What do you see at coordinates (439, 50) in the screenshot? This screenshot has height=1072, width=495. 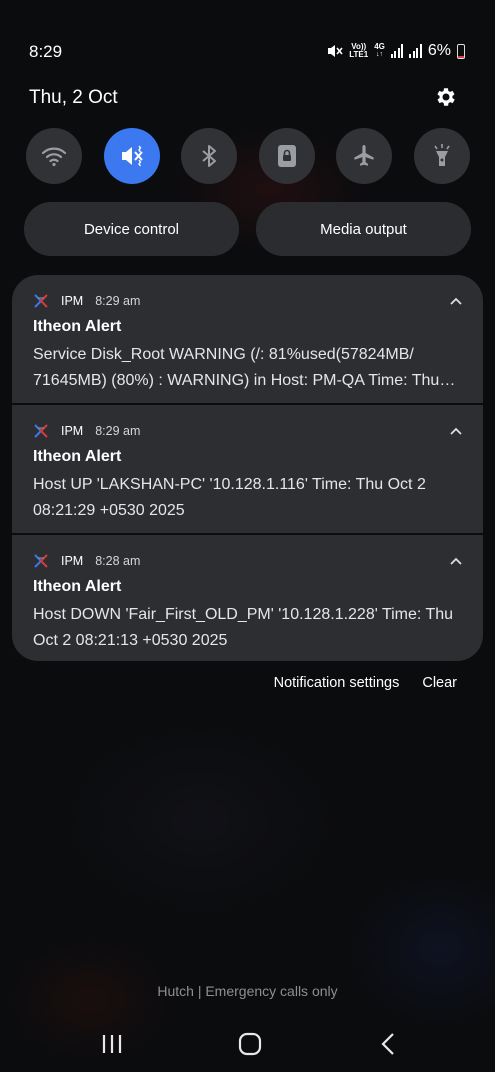 I see `battery-percent: 6%` at bounding box center [439, 50].